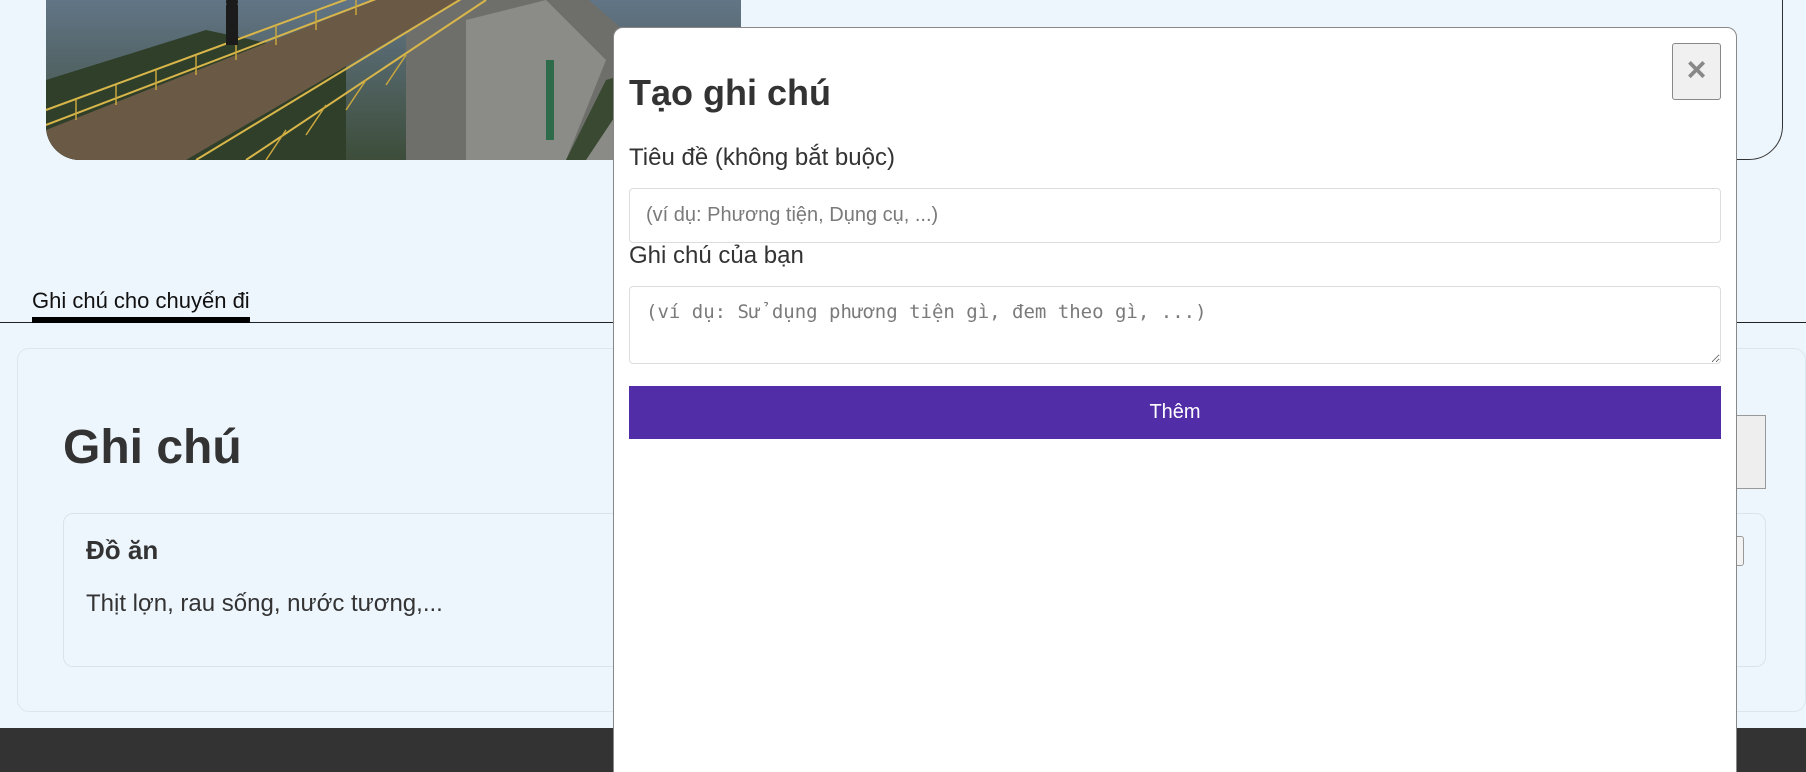 Image resolution: width=1806 pixels, height=772 pixels. What do you see at coordinates (1175, 325) in the screenshot?
I see `note-content-textarea` at bounding box center [1175, 325].